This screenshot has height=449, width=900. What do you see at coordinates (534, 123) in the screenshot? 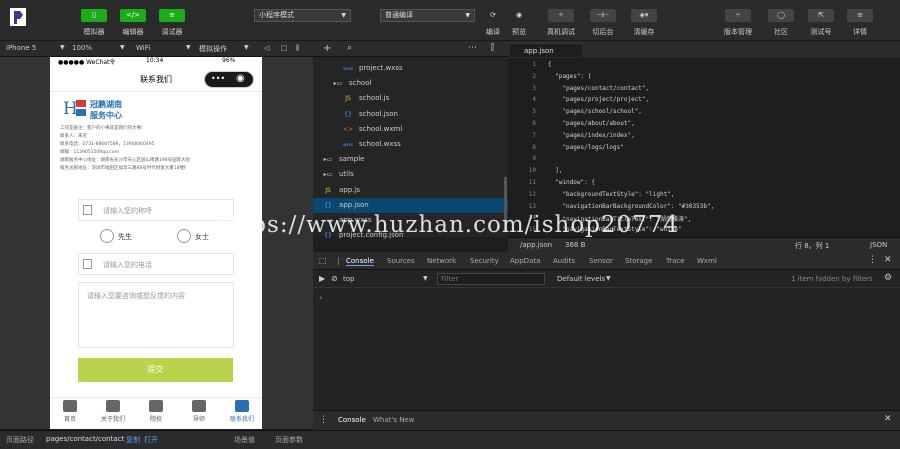
I see `line-number: 6` at bounding box center [534, 123].